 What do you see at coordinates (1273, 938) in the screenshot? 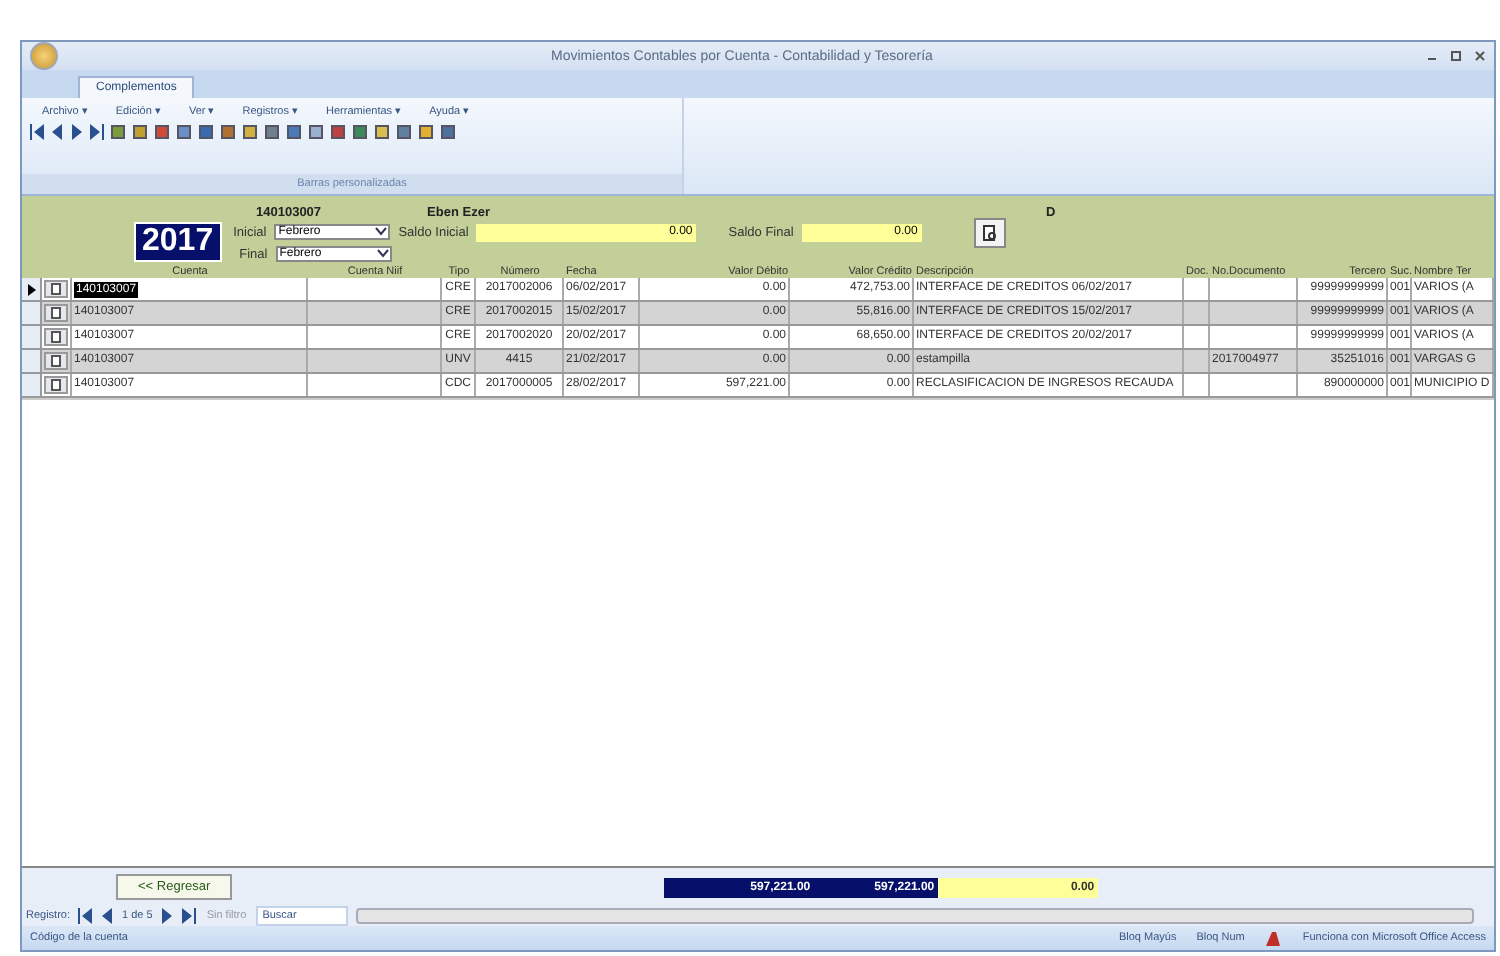
I see `access-logo-icon` at bounding box center [1273, 938].